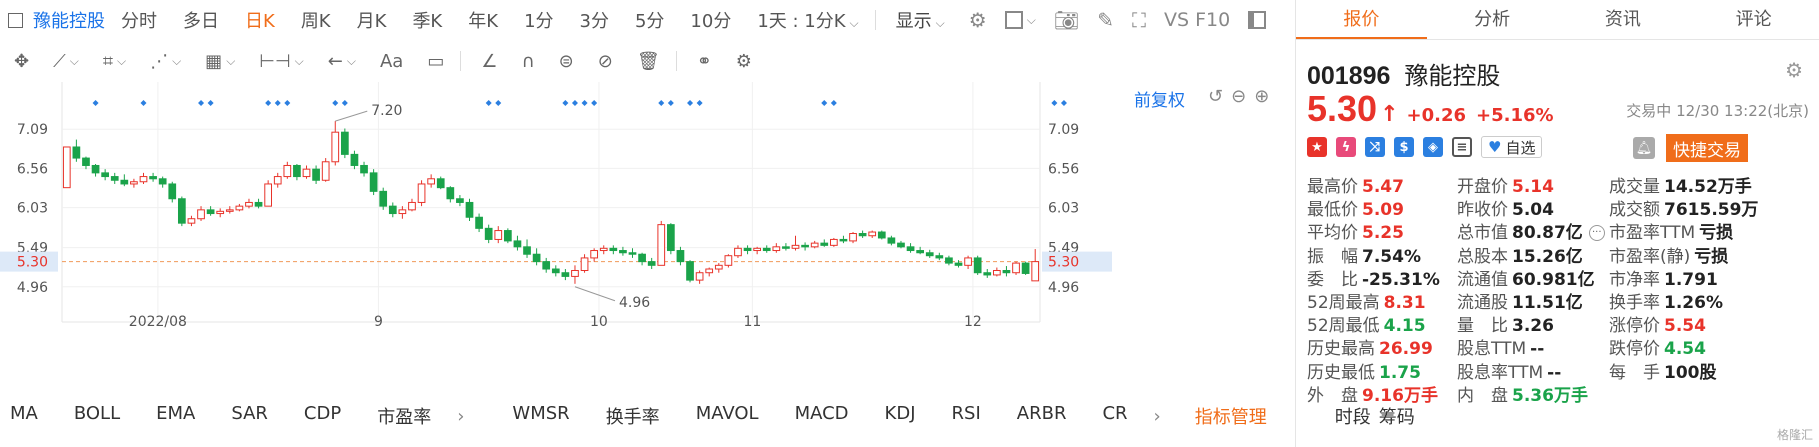 This screenshot has width=1819, height=447. I want to click on arrow-tool-icon: ← ⌵, so click(342, 61).